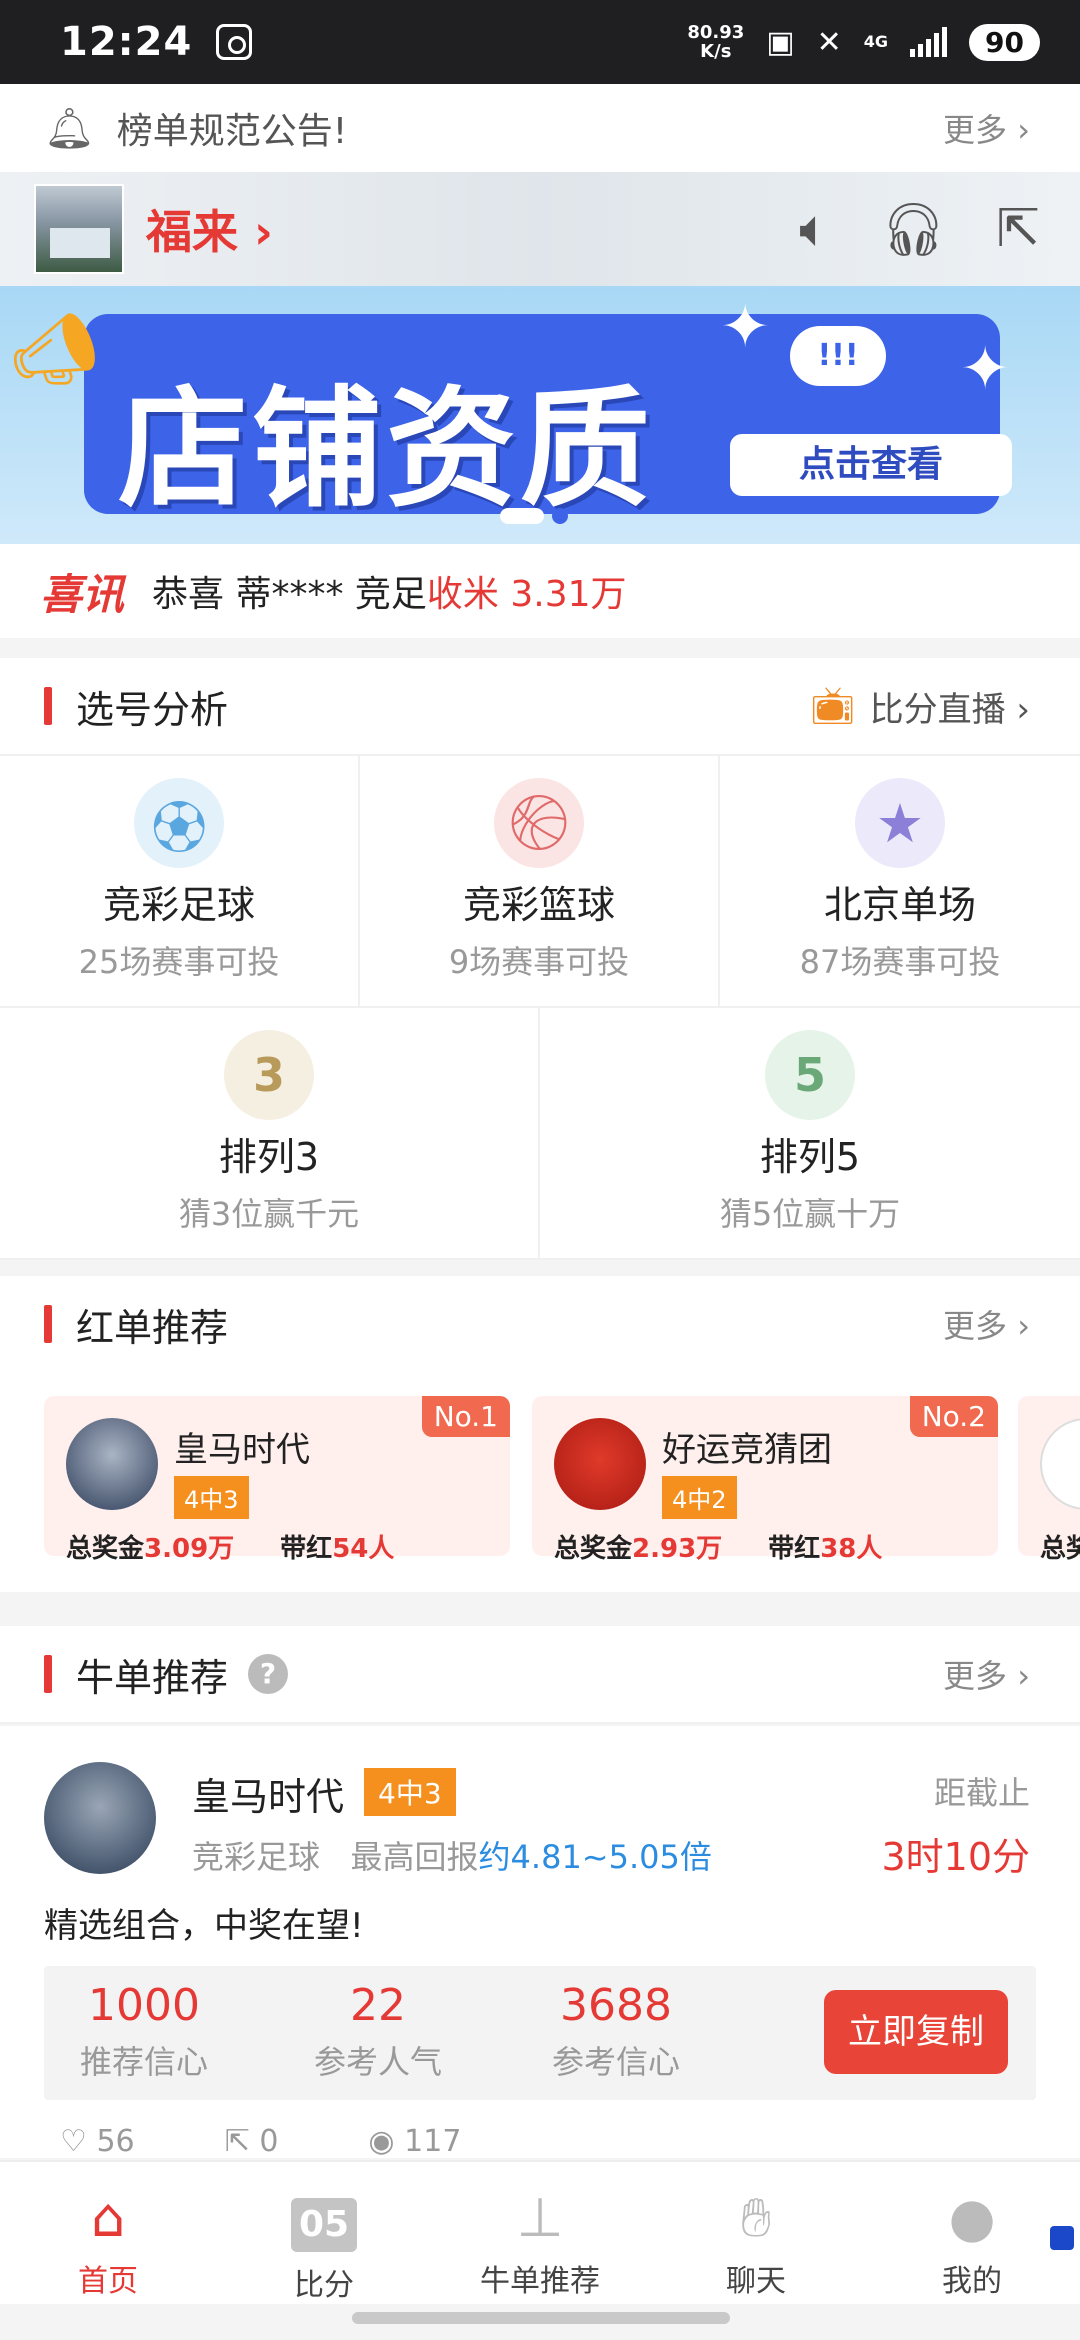 This screenshot has height=2340, width=1080. I want to click on tab-chat: ✋︎ 聊天, so click(756, 2233).